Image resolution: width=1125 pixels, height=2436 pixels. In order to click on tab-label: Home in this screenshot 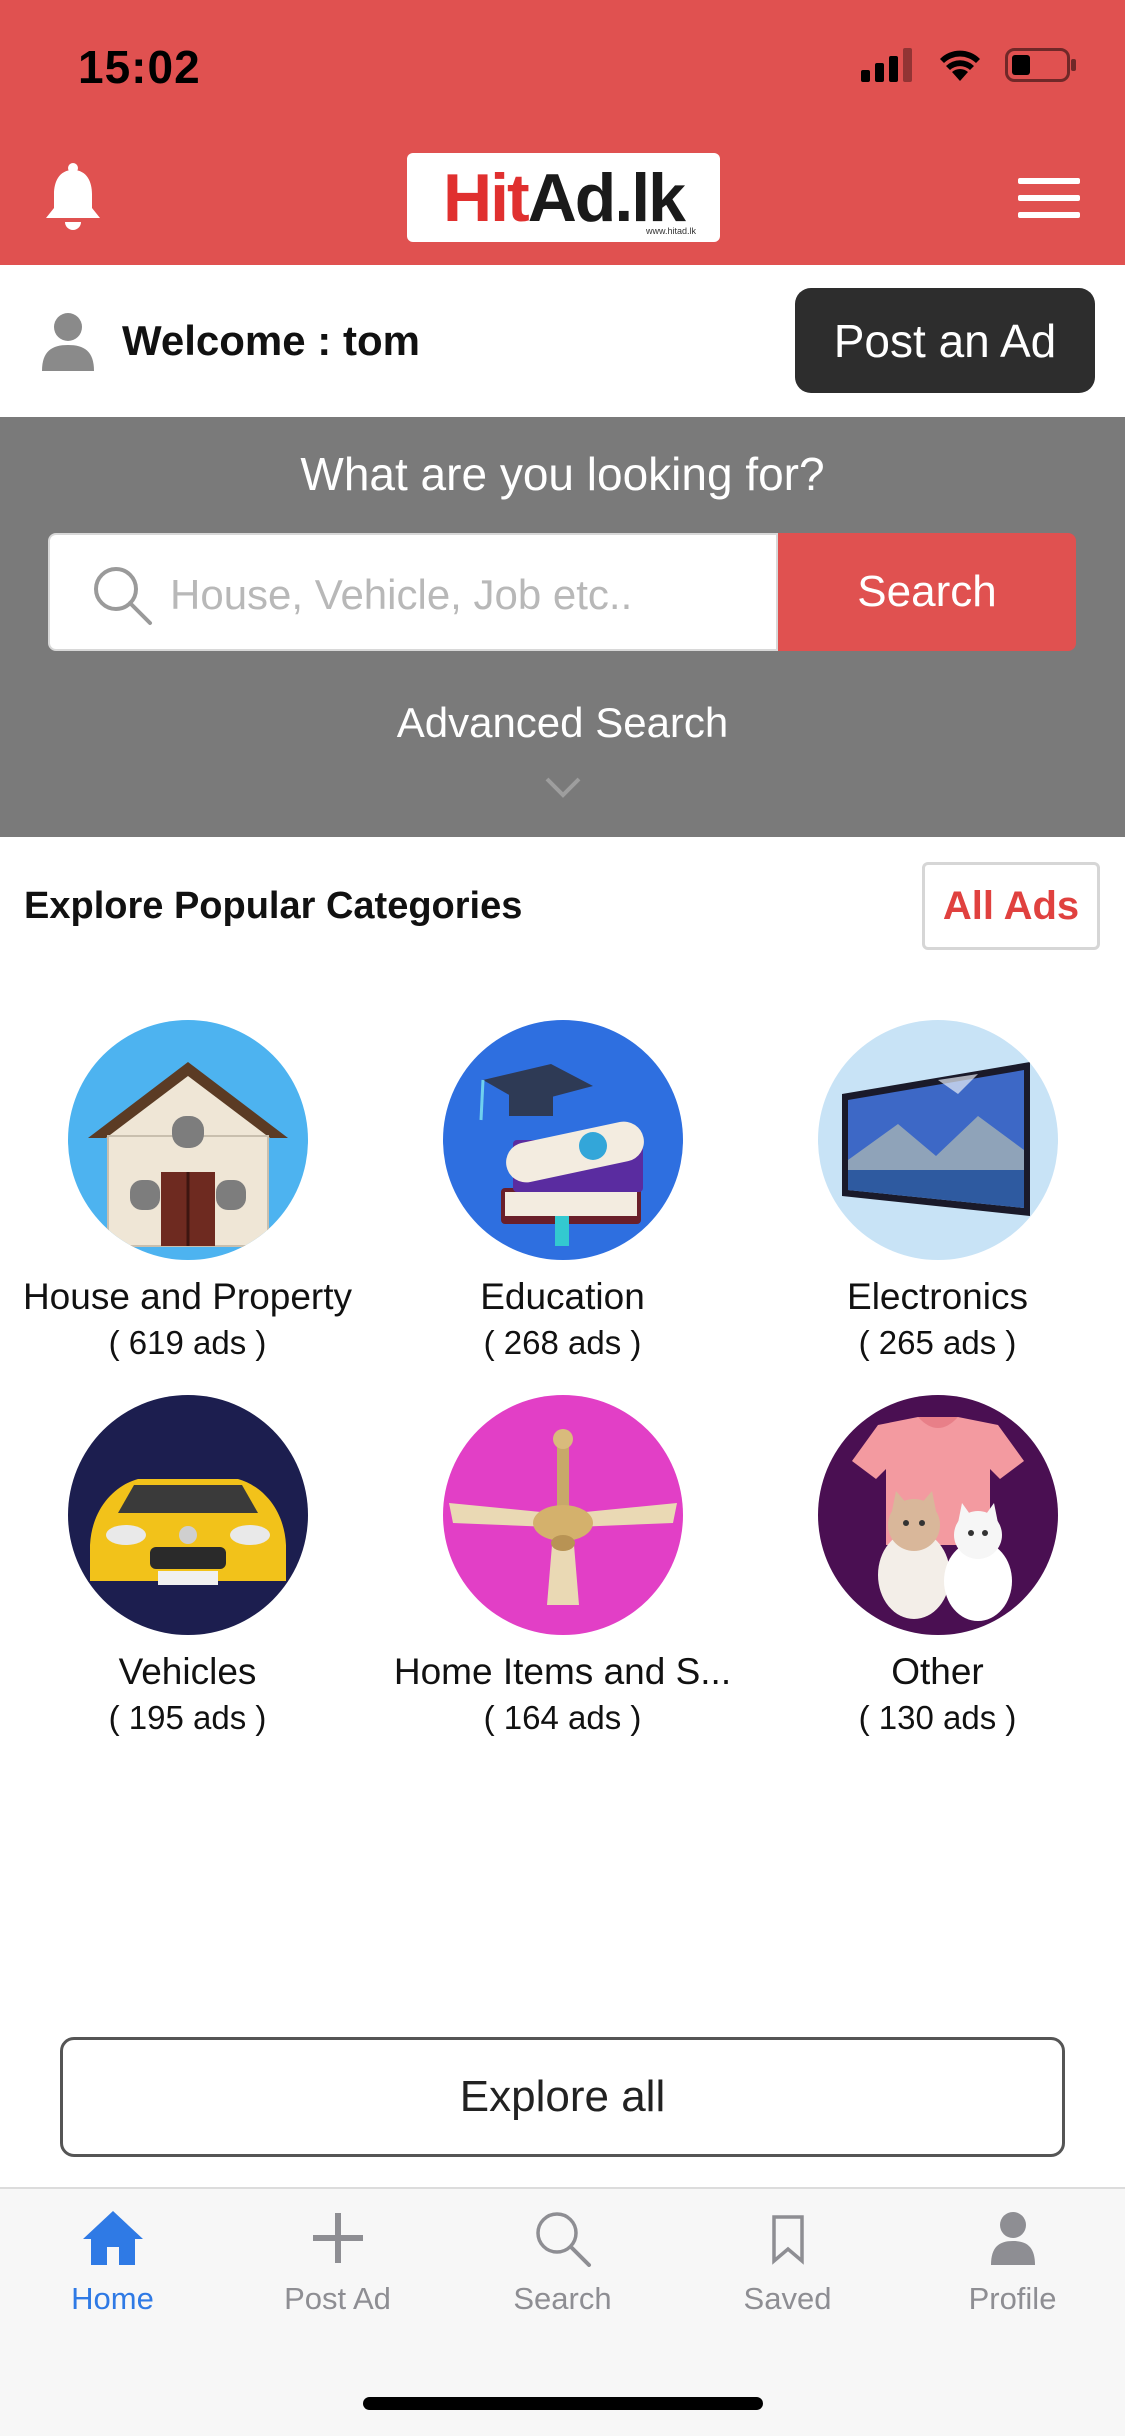, I will do `click(112, 2298)`.